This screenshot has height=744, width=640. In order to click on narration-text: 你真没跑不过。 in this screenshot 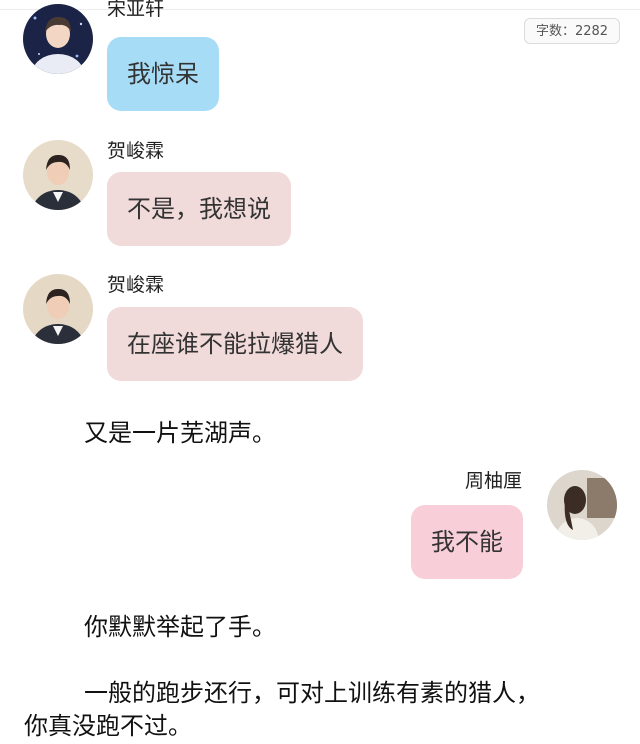, I will do `click(108, 726)`.